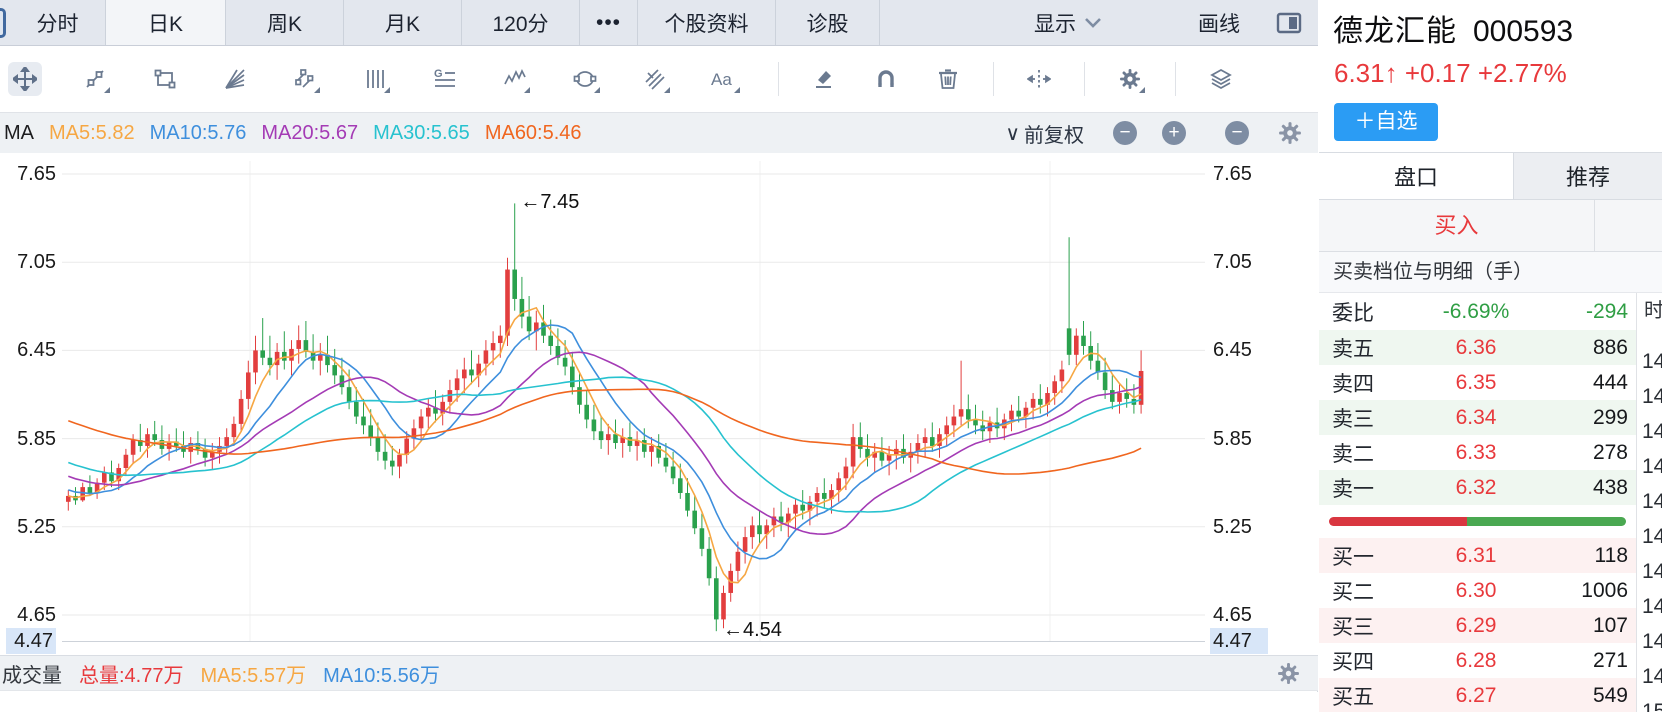 The width and height of the screenshot is (1662, 712). I want to click on add-watchlist-button: ＋自选, so click(1386, 122).